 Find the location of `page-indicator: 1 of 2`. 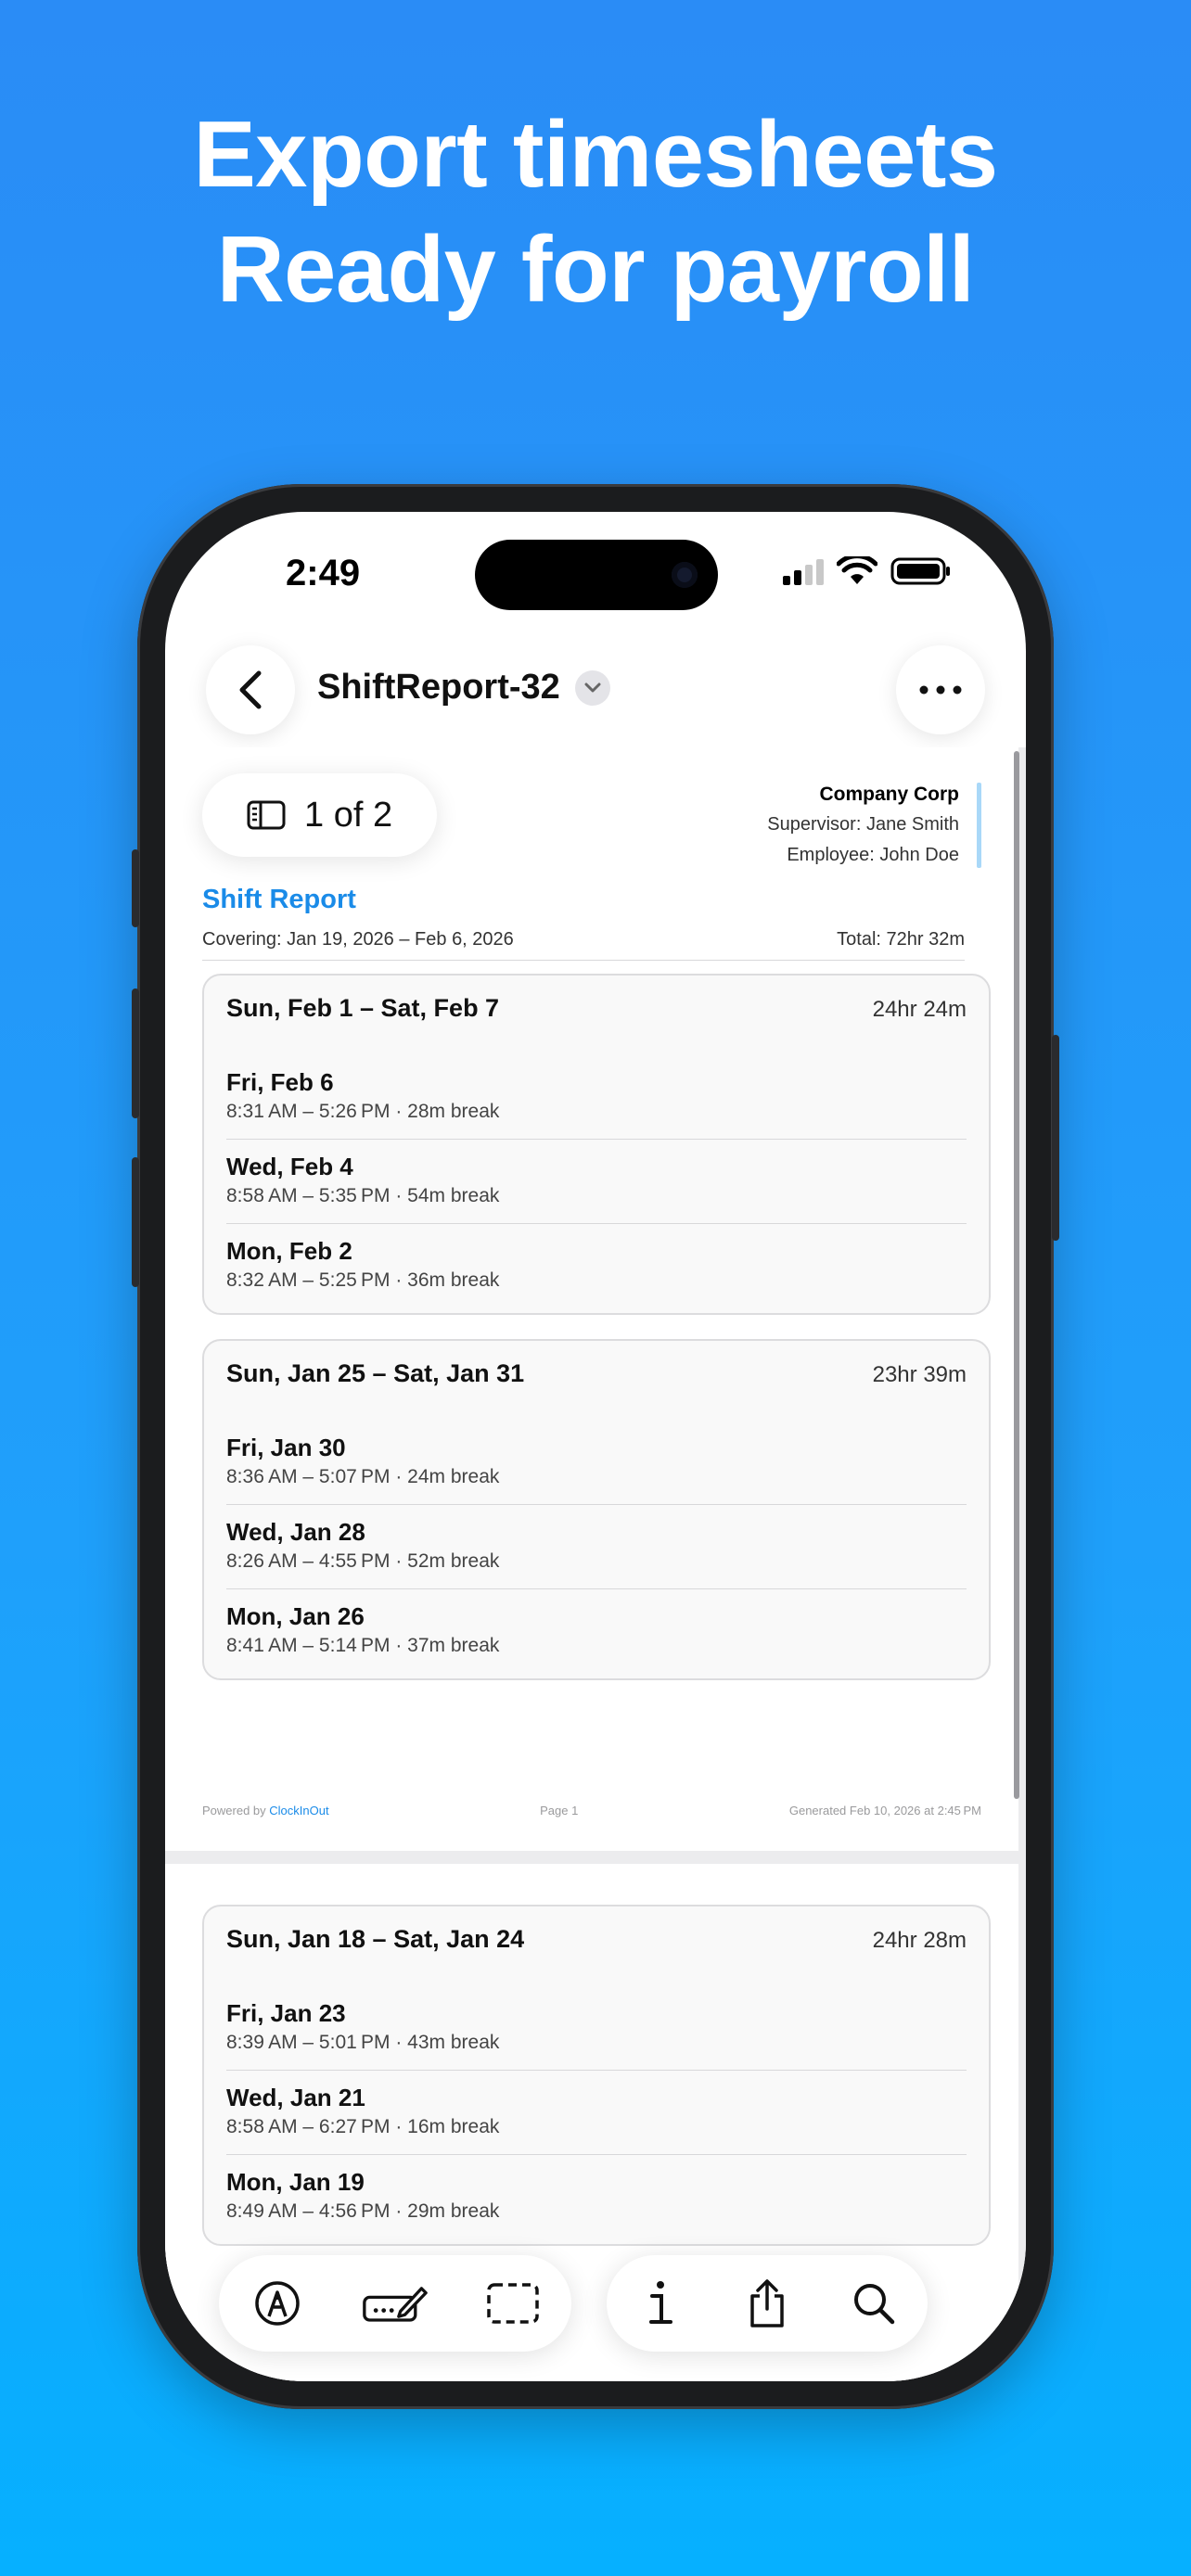

page-indicator: 1 of 2 is located at coordinates (320, 815).